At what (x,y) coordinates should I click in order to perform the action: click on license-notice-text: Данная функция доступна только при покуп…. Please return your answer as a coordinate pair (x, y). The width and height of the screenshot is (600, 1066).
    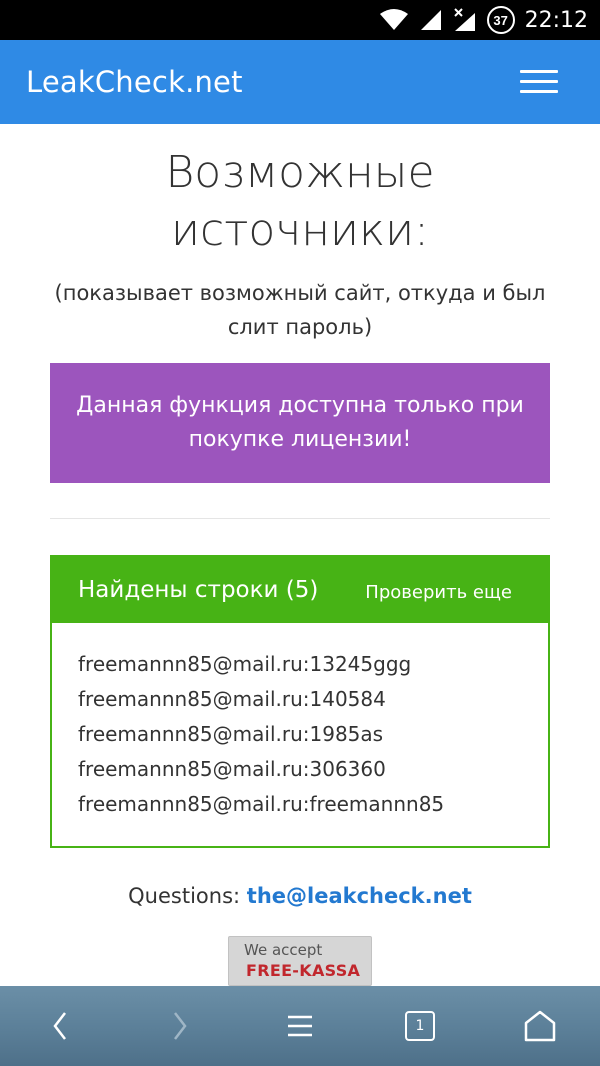
    Looking at the image, I should click on (300, 423).